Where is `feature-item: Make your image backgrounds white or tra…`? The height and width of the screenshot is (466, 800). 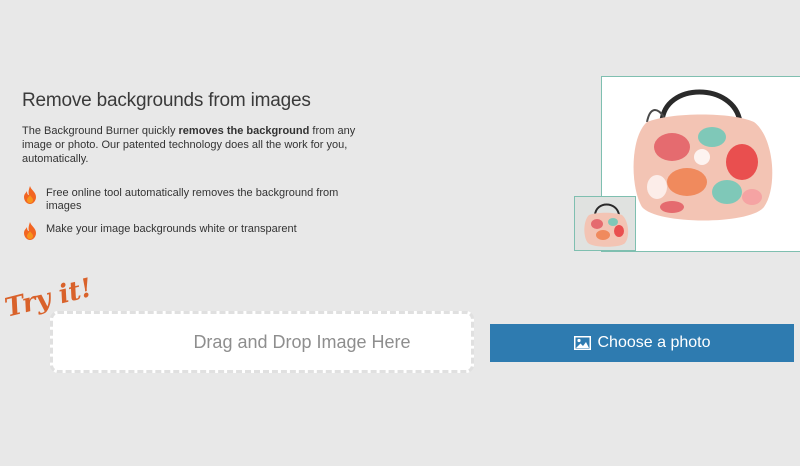
feature-item: Make your image backgrounds white or tra… is located at coordinates (192, 231).